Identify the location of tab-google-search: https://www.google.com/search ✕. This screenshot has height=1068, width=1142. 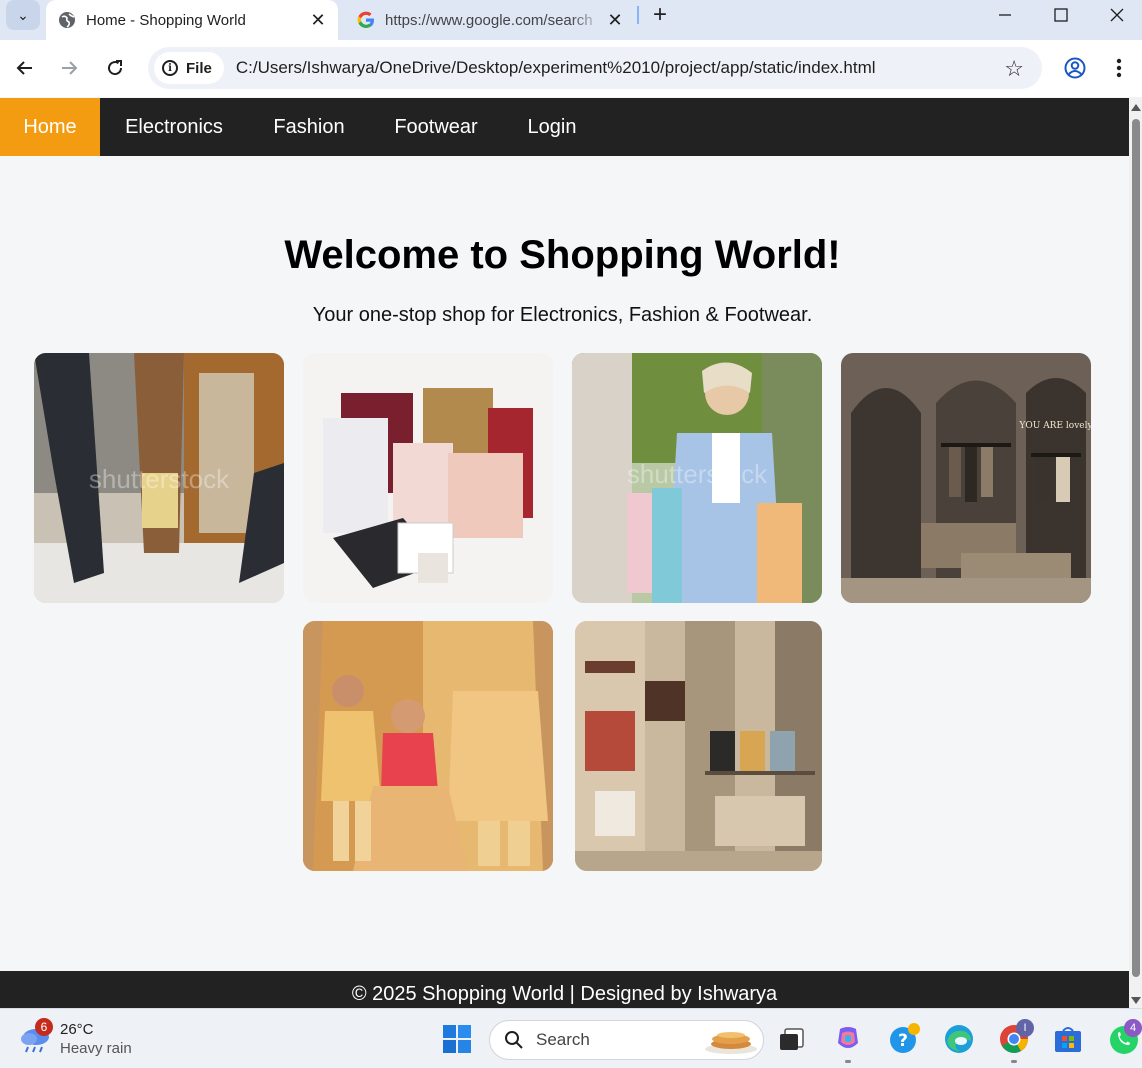
(490, 20).